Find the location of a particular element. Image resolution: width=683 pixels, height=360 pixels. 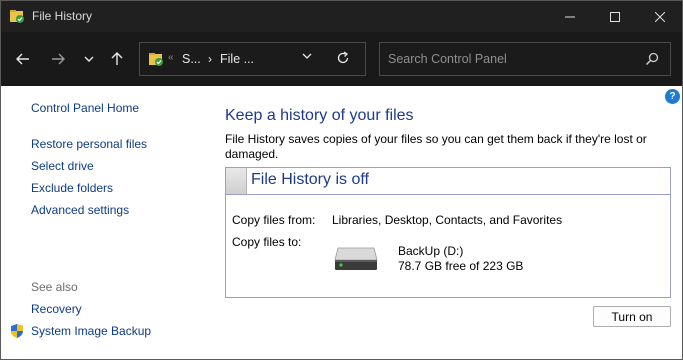

back-button is located at coordinates (23, 59).